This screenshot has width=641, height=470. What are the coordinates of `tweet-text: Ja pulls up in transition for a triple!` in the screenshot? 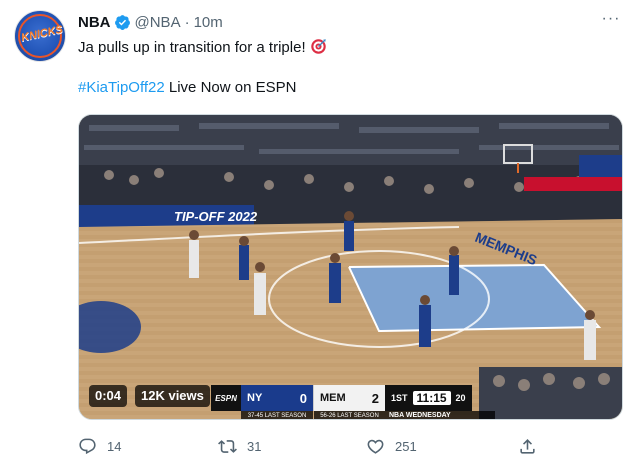 It's located at (202, 48).